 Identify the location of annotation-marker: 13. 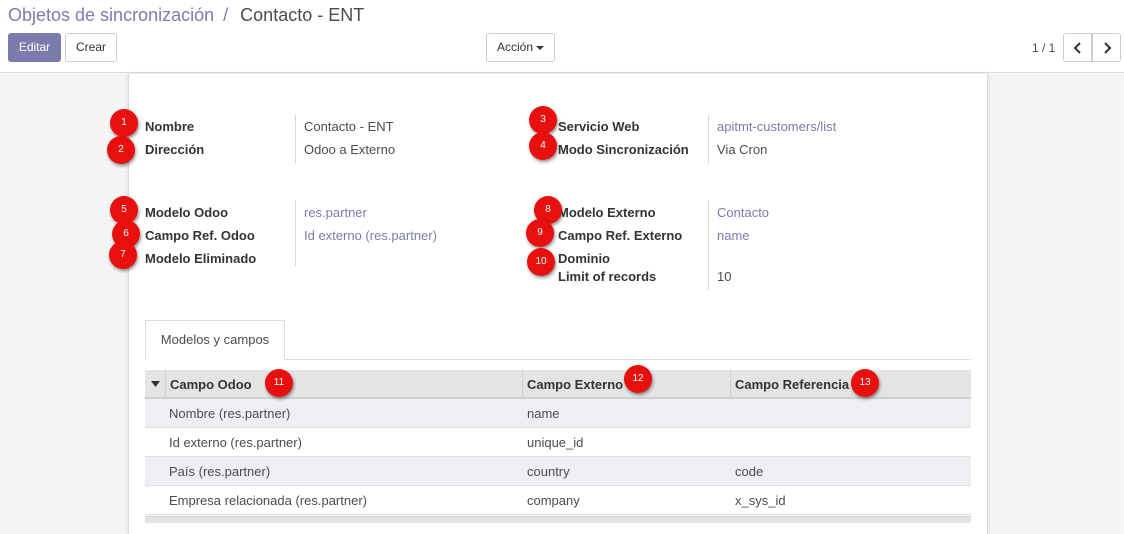
(865, 383).